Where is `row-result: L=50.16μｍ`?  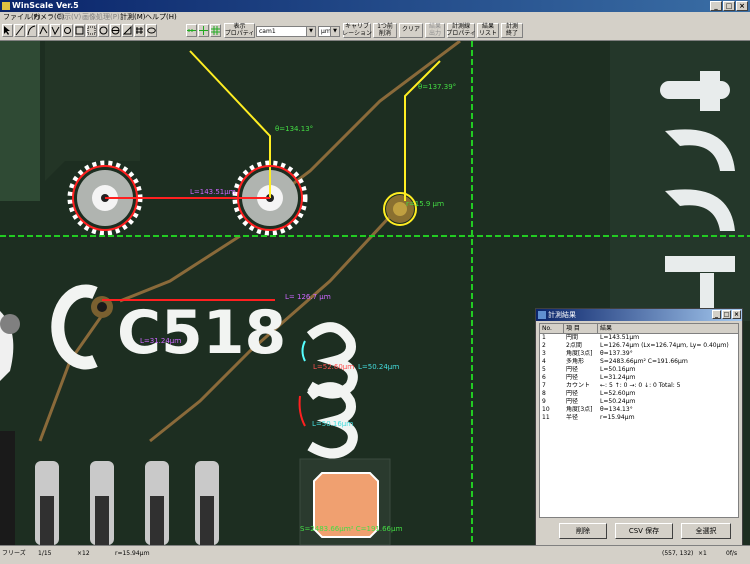
row-result: L=50.16μｍ is located at coordinates (618, 369).